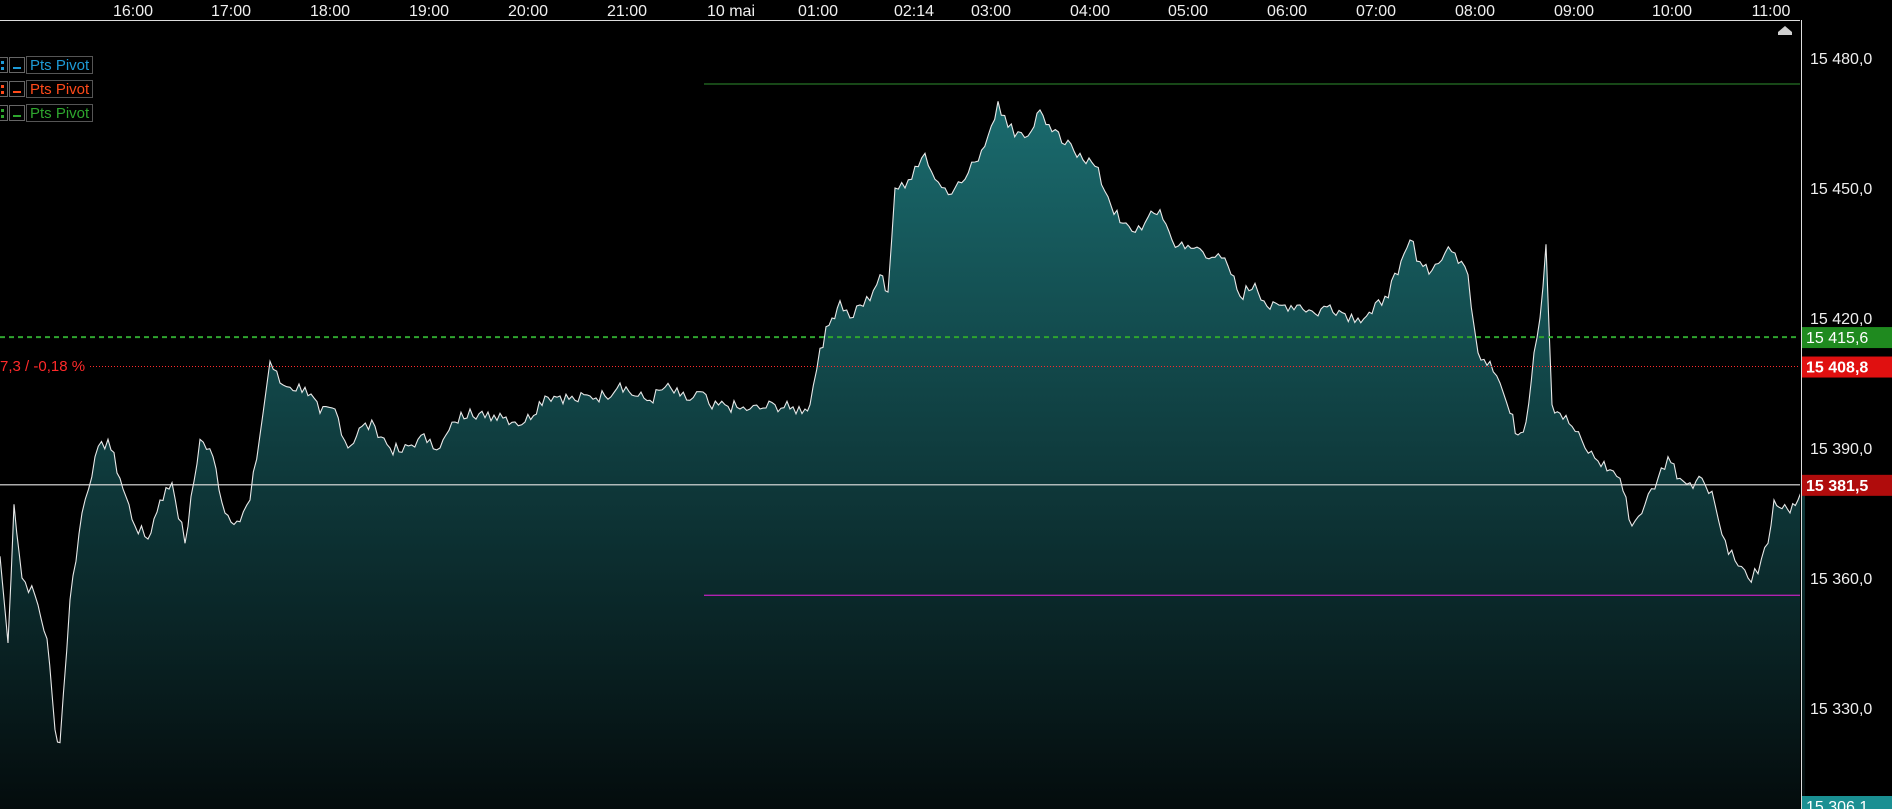 This screenshot has width=1892, height=809. What do you see at coordinates (1475, 11) in the screenshot?
I see `time-tick-label: 08:00` at bounding box center [1475, 11].